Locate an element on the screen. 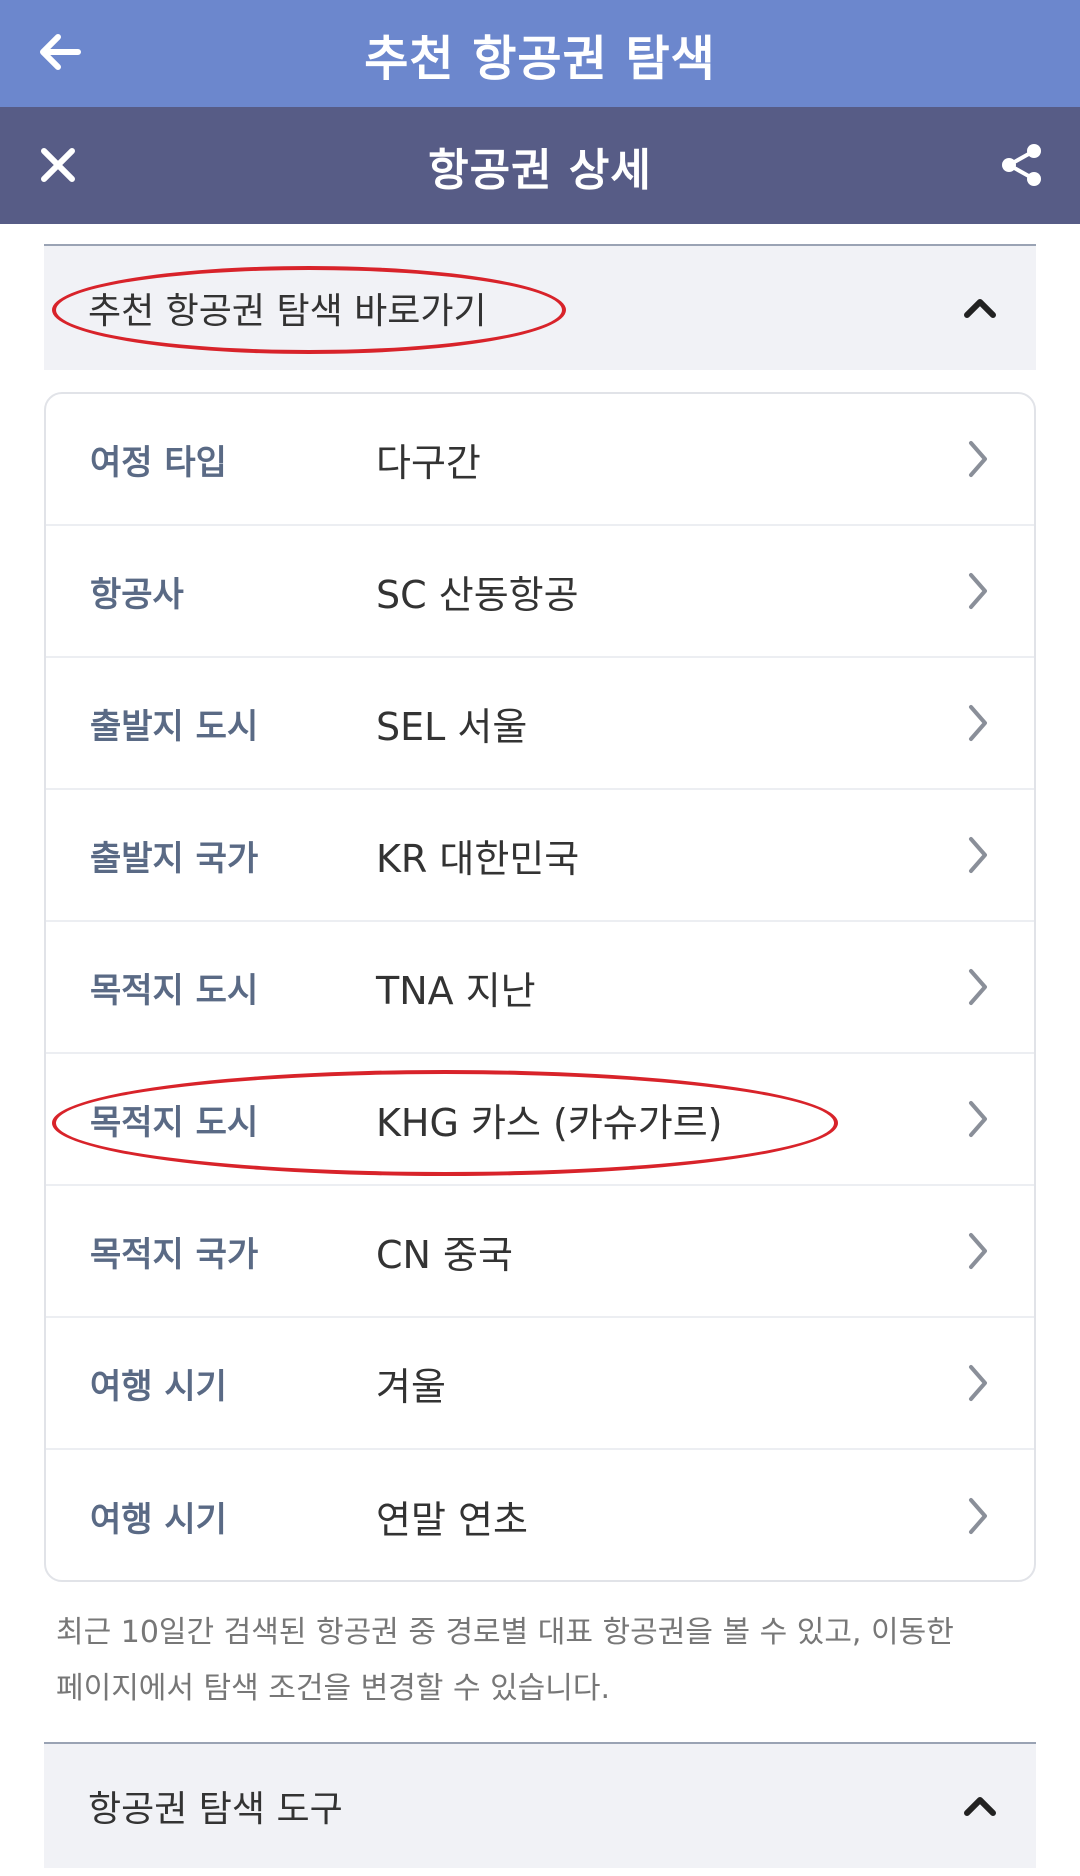 This screenshot has height=1876, width=1080. detail-row-value: 겨울 is located at coordinates (411, 1386).